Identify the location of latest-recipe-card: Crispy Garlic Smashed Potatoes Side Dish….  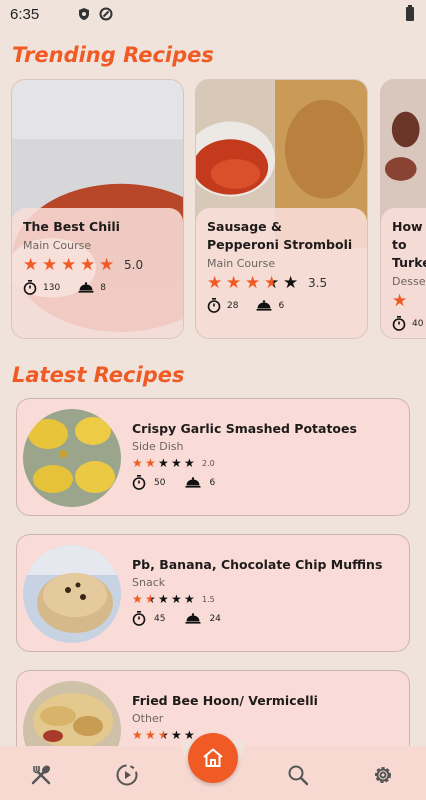
(213, 457).